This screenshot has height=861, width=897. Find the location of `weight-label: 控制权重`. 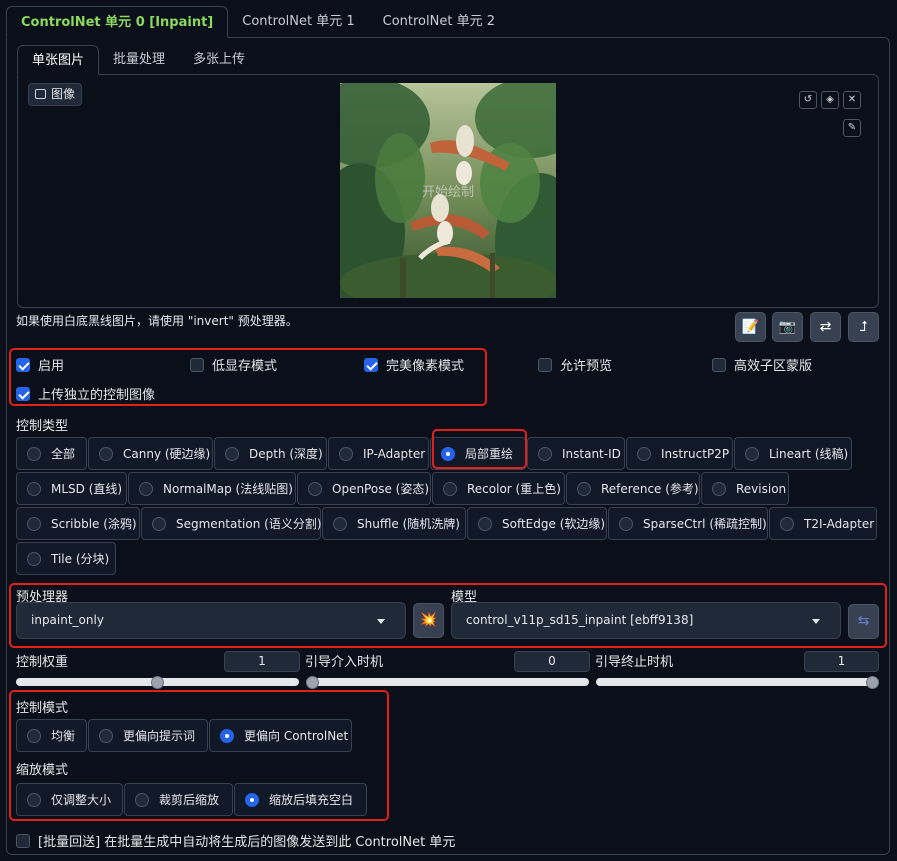

weight-label: 控制权重 is located at coordinates (42, 662).